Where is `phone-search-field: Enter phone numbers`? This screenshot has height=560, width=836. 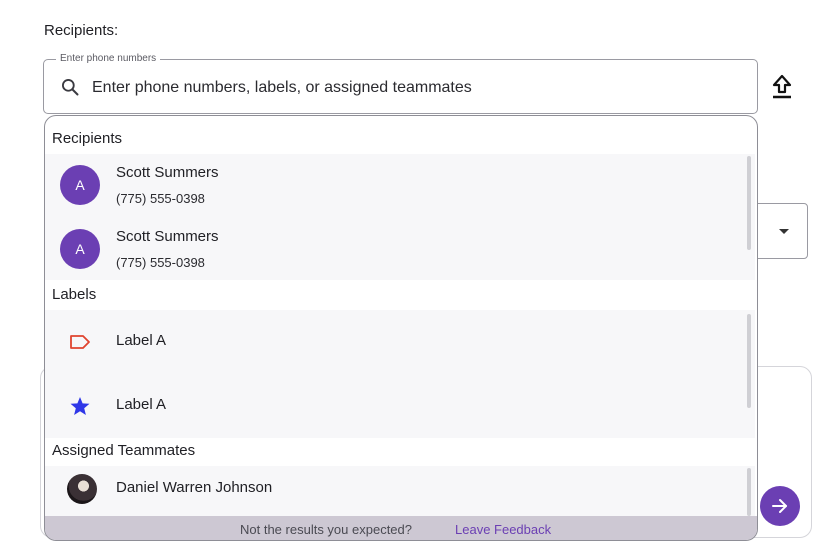 phone-search-field: Enter phone numbers is located at coordinates (400, 83).